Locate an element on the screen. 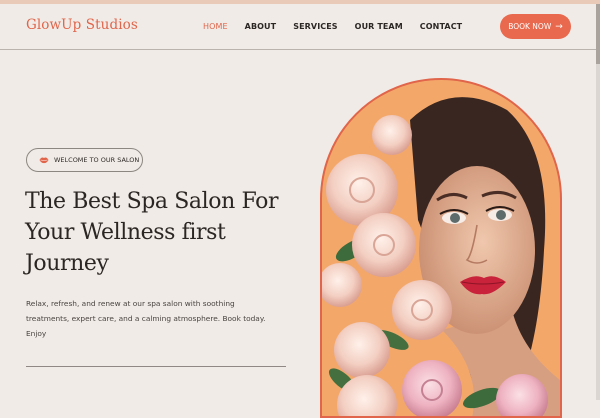  site-logo: GlowUp Studios is located at coordinates (82, 25).